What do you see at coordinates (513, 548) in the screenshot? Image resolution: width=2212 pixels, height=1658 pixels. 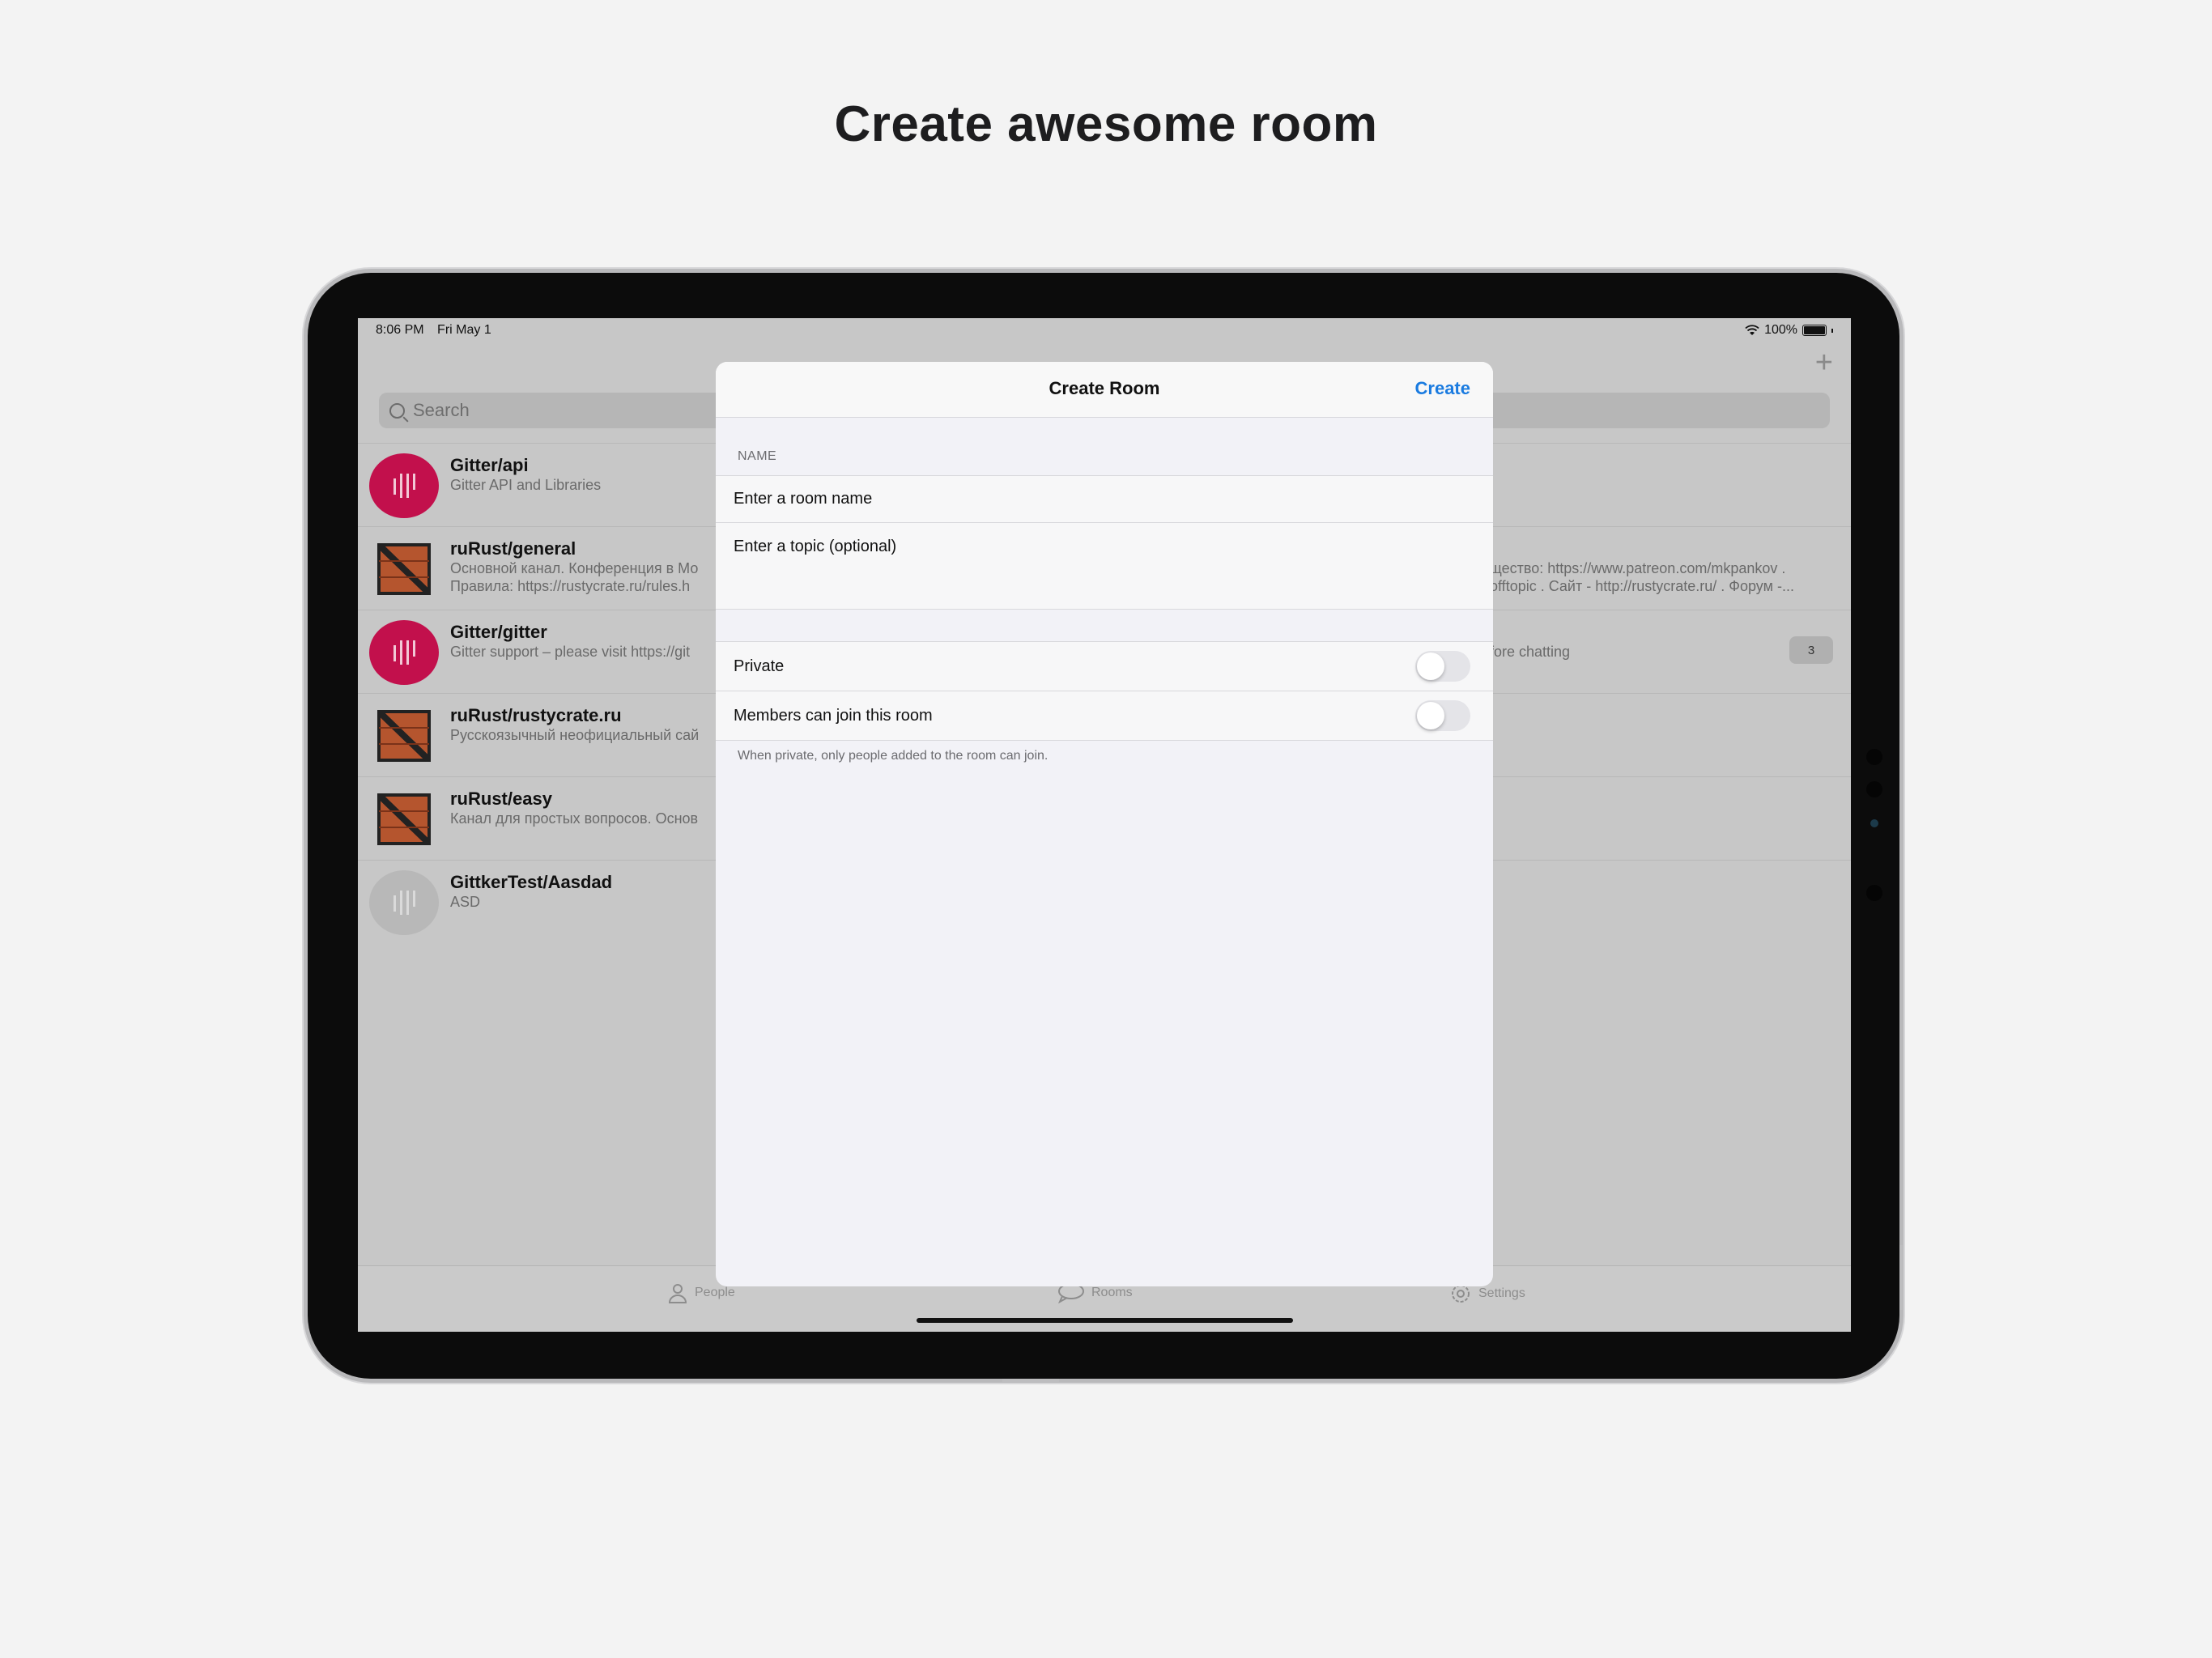 I see `room-title: ruRust/general` at bounding box center [513, 548].